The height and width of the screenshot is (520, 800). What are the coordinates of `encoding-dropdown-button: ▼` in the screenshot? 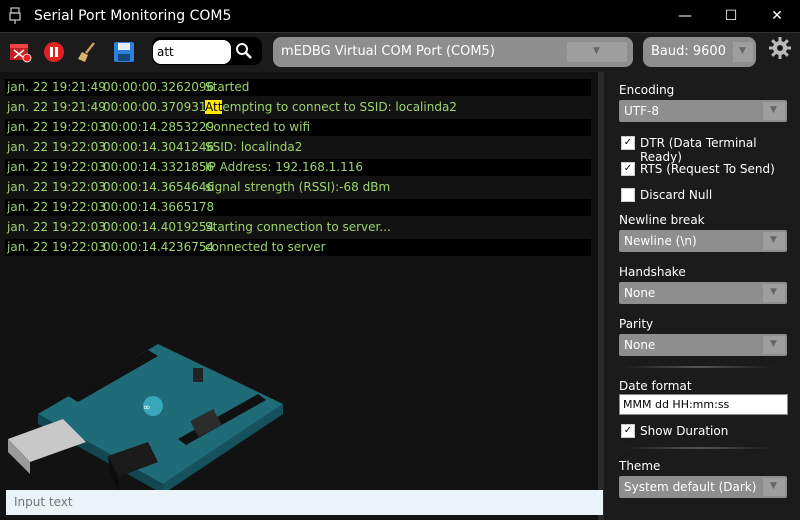 It's located at (774, 111).